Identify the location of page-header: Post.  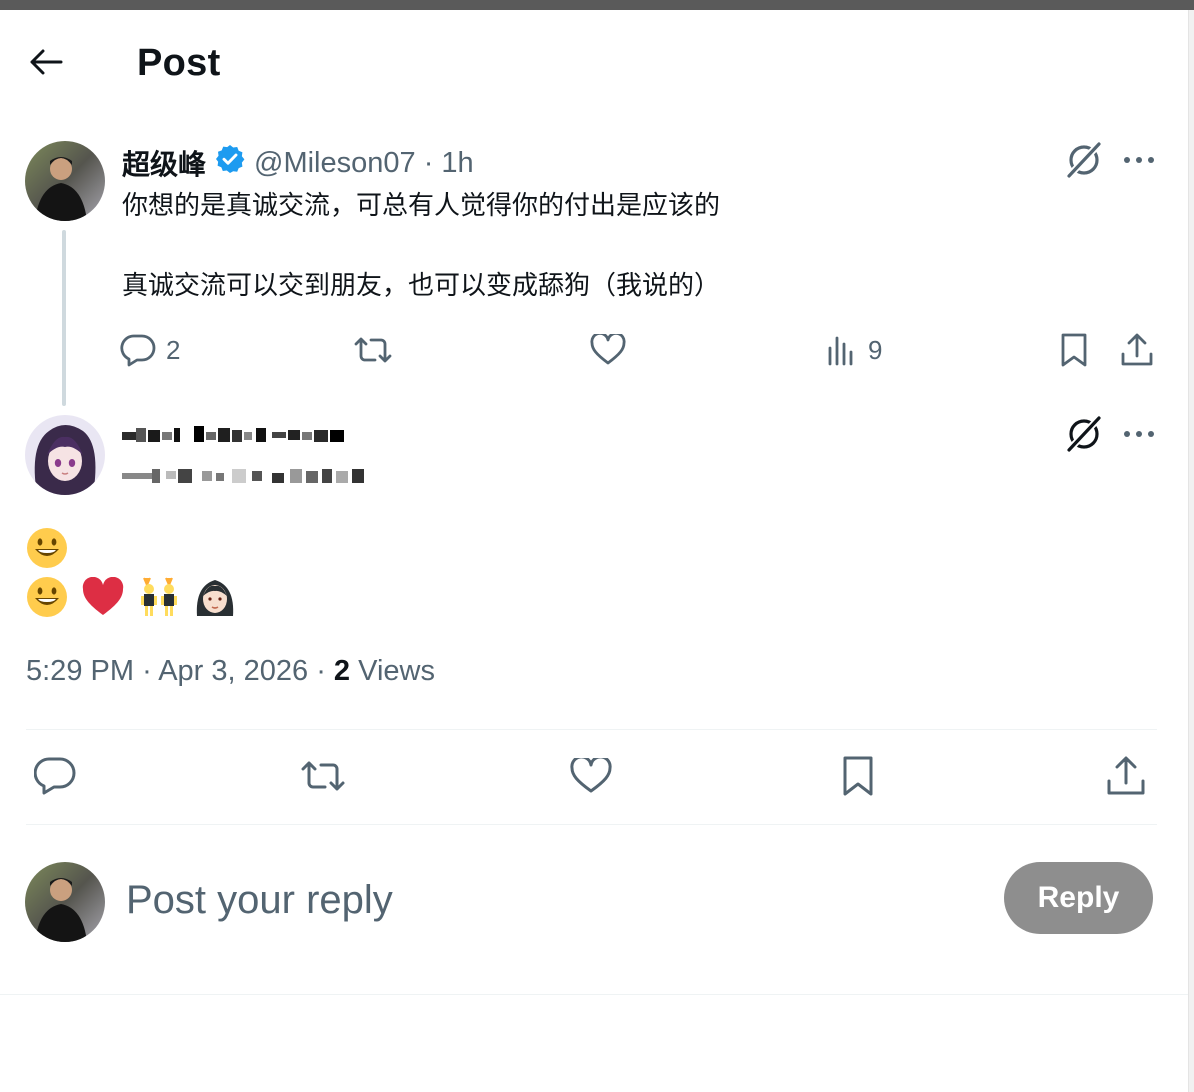
(594, 64).